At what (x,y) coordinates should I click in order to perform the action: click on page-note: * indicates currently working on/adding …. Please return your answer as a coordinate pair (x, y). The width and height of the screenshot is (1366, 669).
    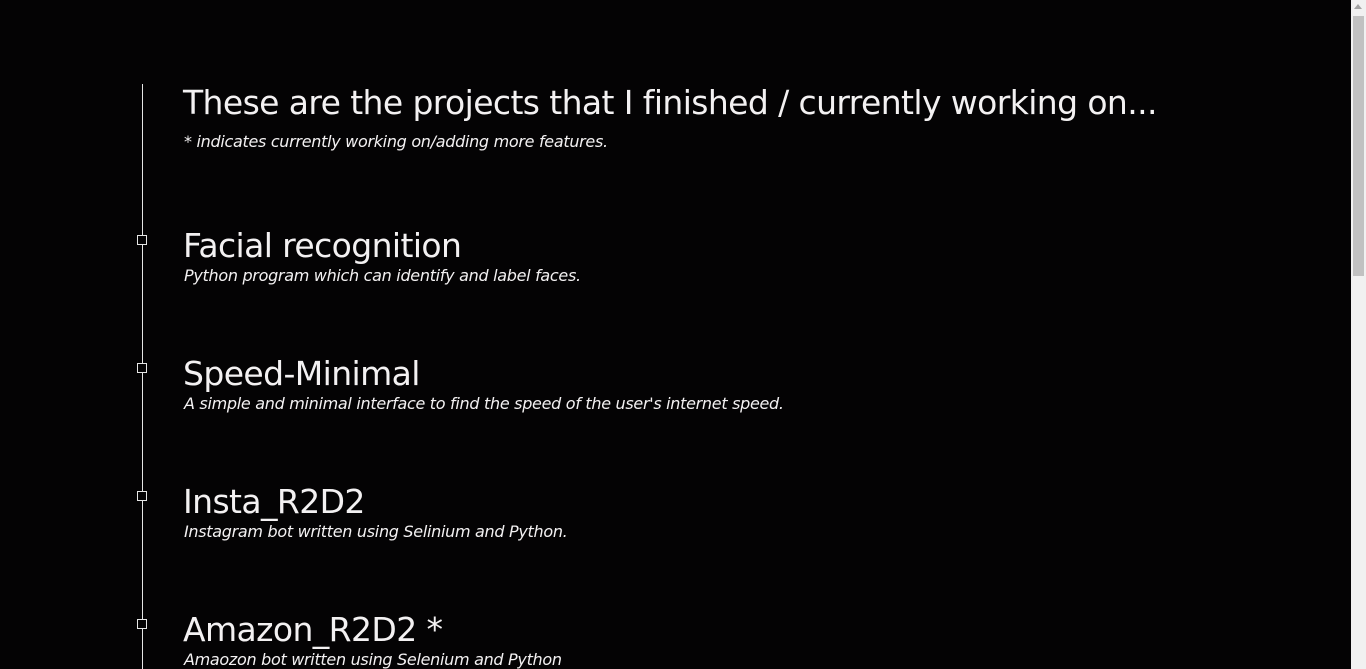
    Looking at the image, I should click on (396, 141).